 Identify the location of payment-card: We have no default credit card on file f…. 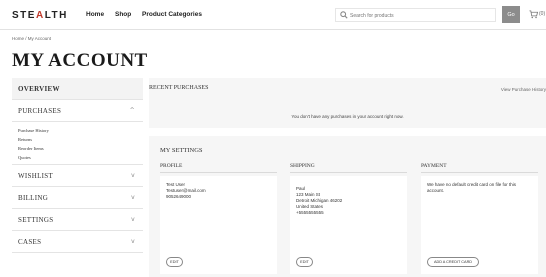
(479, 225).